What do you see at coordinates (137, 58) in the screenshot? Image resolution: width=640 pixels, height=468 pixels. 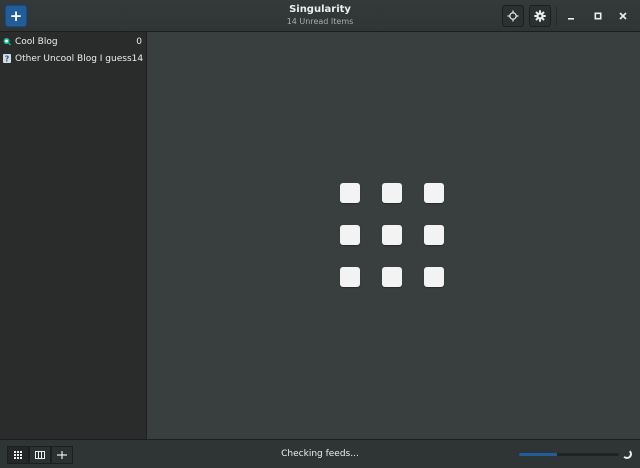 I see `unread-count: 14` at bounding box center [137, 58].